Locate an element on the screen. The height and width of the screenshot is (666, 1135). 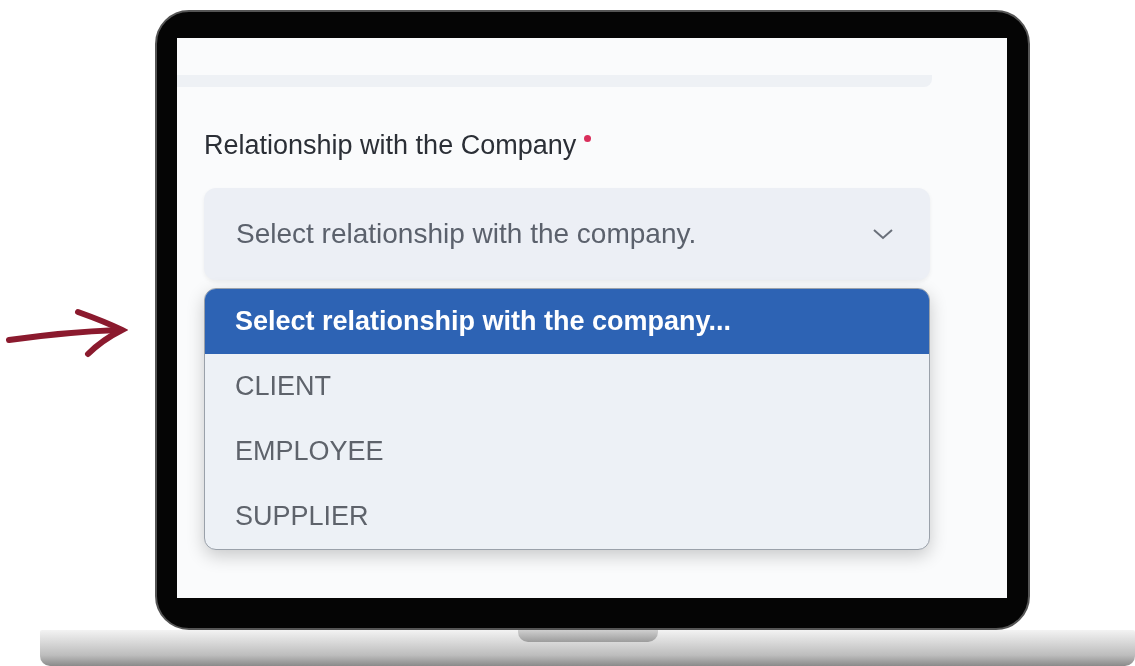
arrow-icon is located at coordinates (65, 333).